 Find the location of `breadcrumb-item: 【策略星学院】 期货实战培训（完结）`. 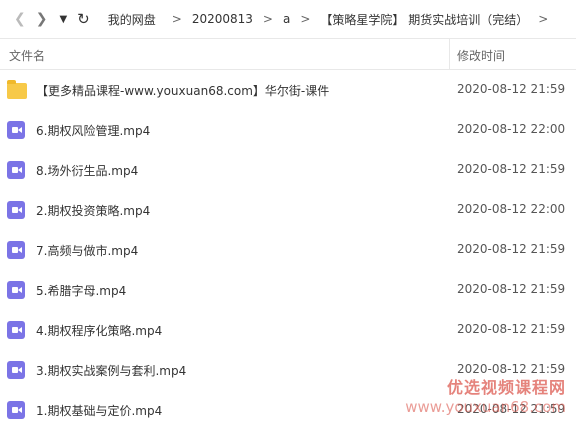

breadcrumb-item: 【策略星学院】 期货实战培训（完结） is located at coordinates (424, 19).